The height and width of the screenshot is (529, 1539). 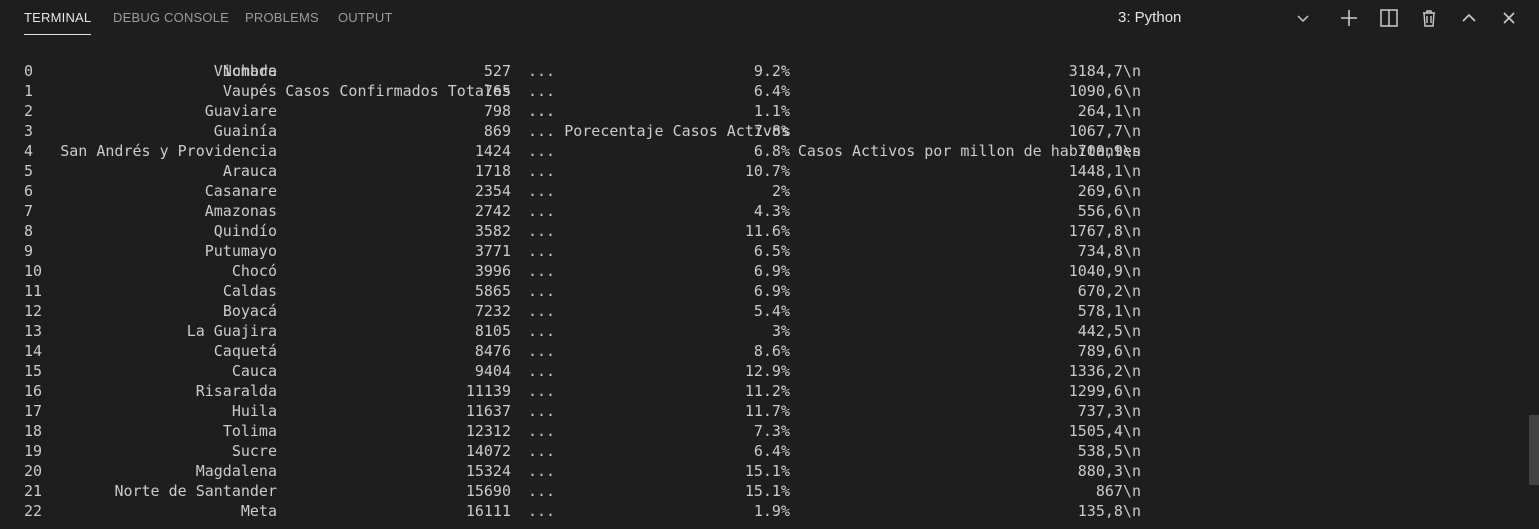 I want to click on table-row: 22 Meta 16111... 1.9% 135,8\n, so click(x=769, y=511).